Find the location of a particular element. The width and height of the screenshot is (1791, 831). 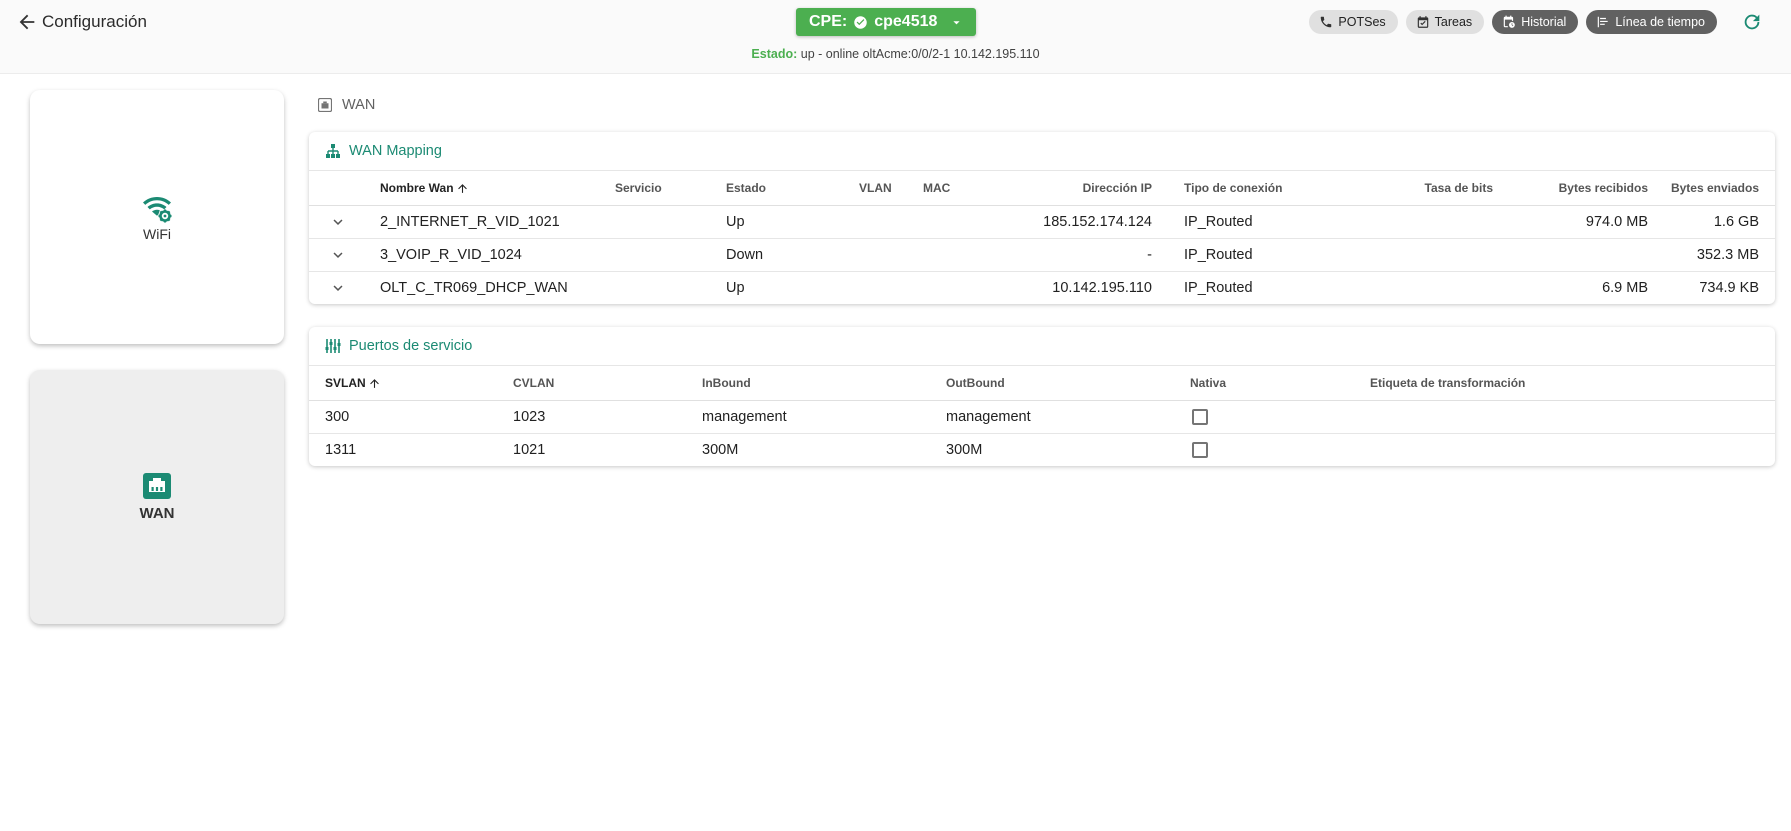

col-header-estado: Estado is located at coordinates (792, 188).